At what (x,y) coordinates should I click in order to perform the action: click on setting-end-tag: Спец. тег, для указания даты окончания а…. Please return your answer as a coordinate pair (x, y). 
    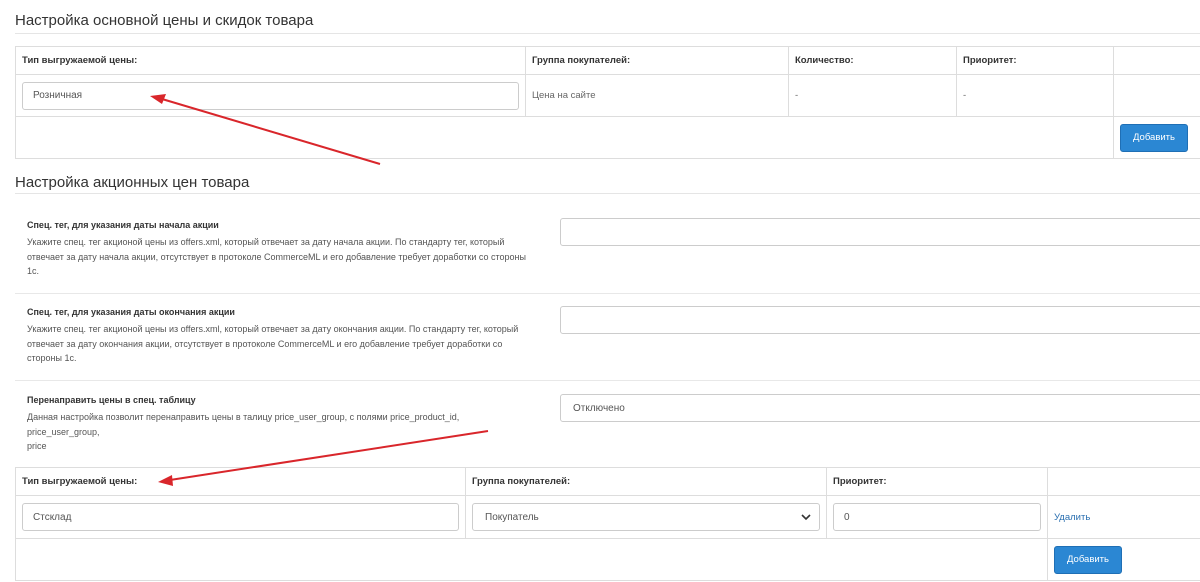
    Looking at the image, I should click on (607, 337).